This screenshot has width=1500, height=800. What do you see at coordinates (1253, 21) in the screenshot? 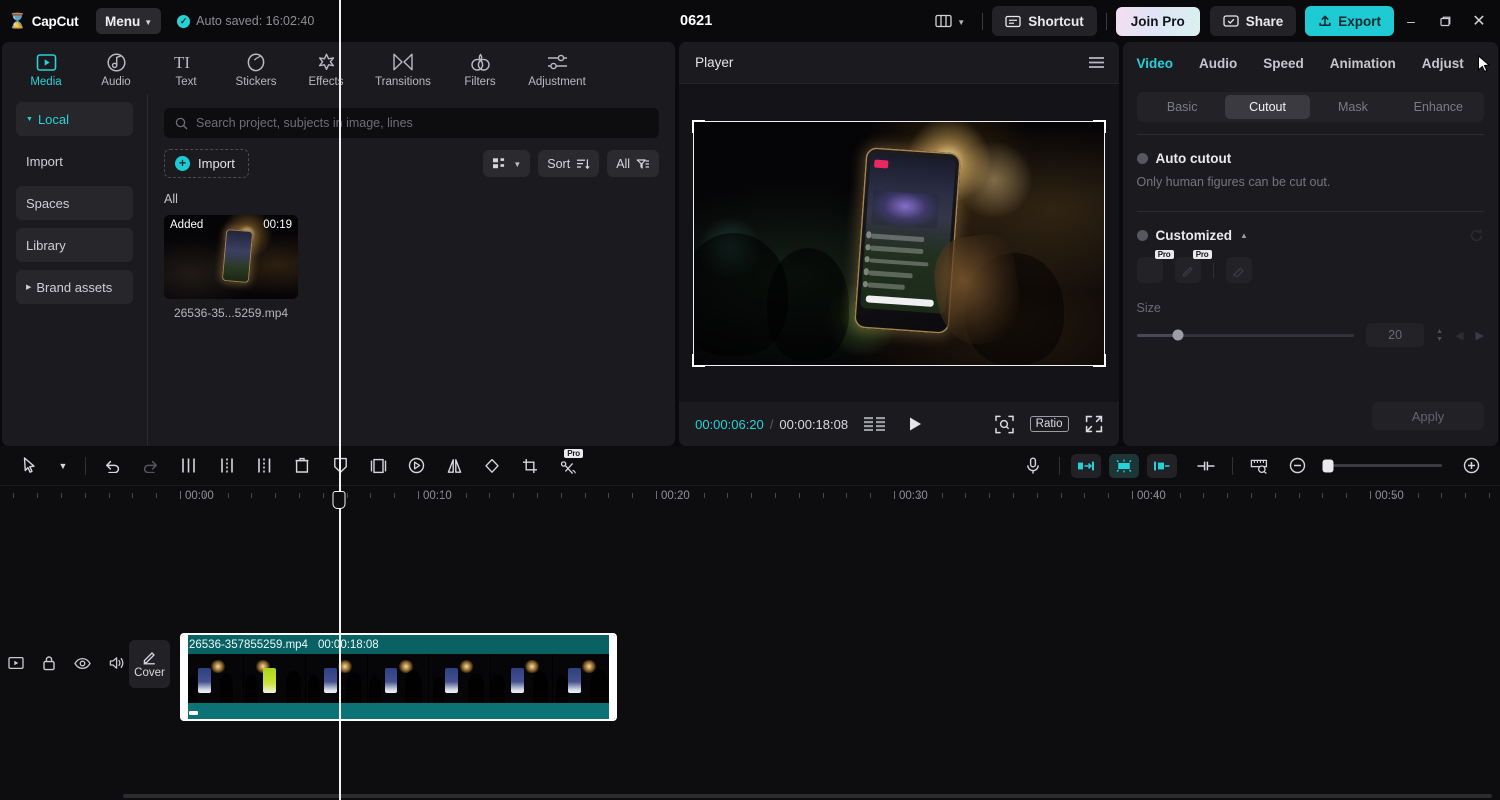
I see `share-button: Share` at bounding box center [1253, 21].